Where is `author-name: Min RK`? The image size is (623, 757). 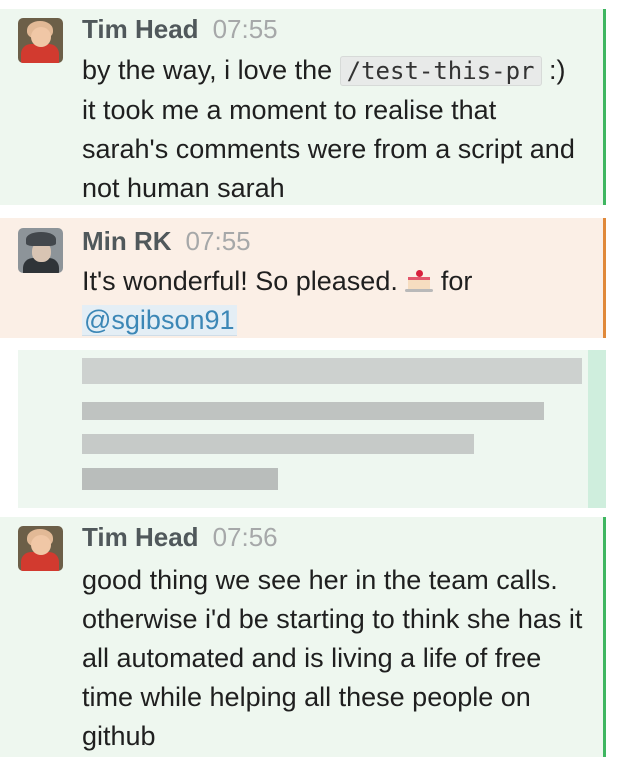 author-name: Min RK is located at coordinates (127, 241).